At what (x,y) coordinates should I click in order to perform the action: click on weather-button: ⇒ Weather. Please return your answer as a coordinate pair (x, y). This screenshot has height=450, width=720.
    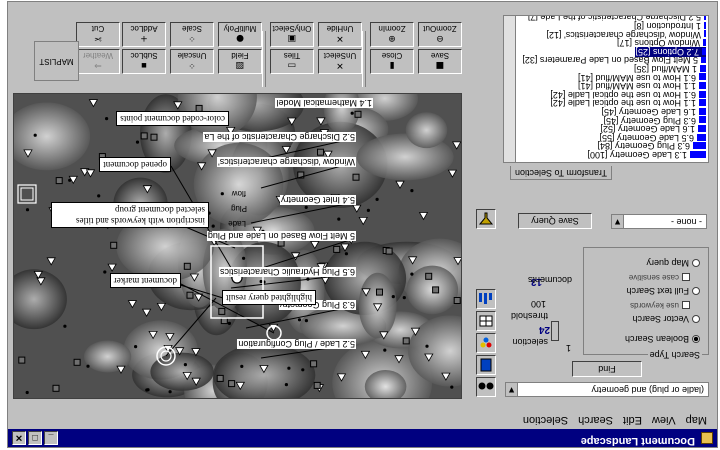
    Looking at the image, I should click on (98, 61).